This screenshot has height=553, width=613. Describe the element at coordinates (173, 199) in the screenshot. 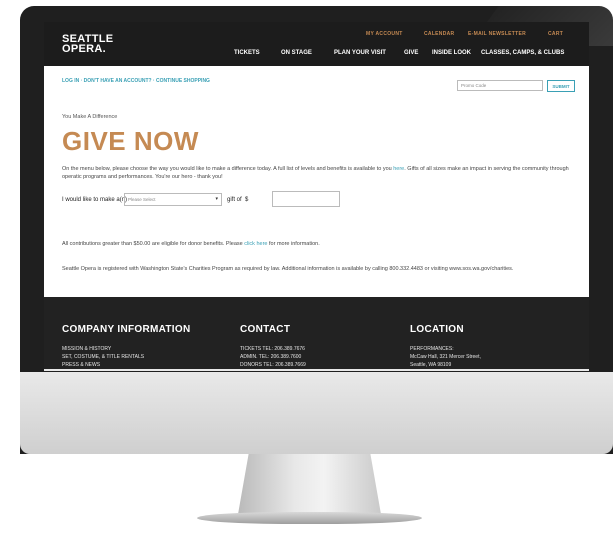

I see `gift-type-select: Please Select ▾` at that location.